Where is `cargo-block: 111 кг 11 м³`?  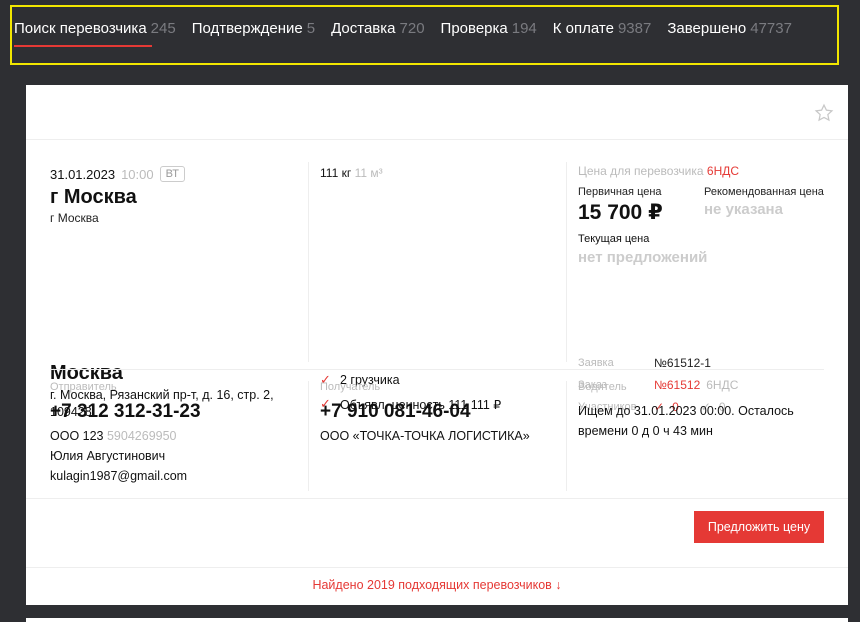
cargo-block: 111 кг 11 м³ is located at coordinates (440, 173).